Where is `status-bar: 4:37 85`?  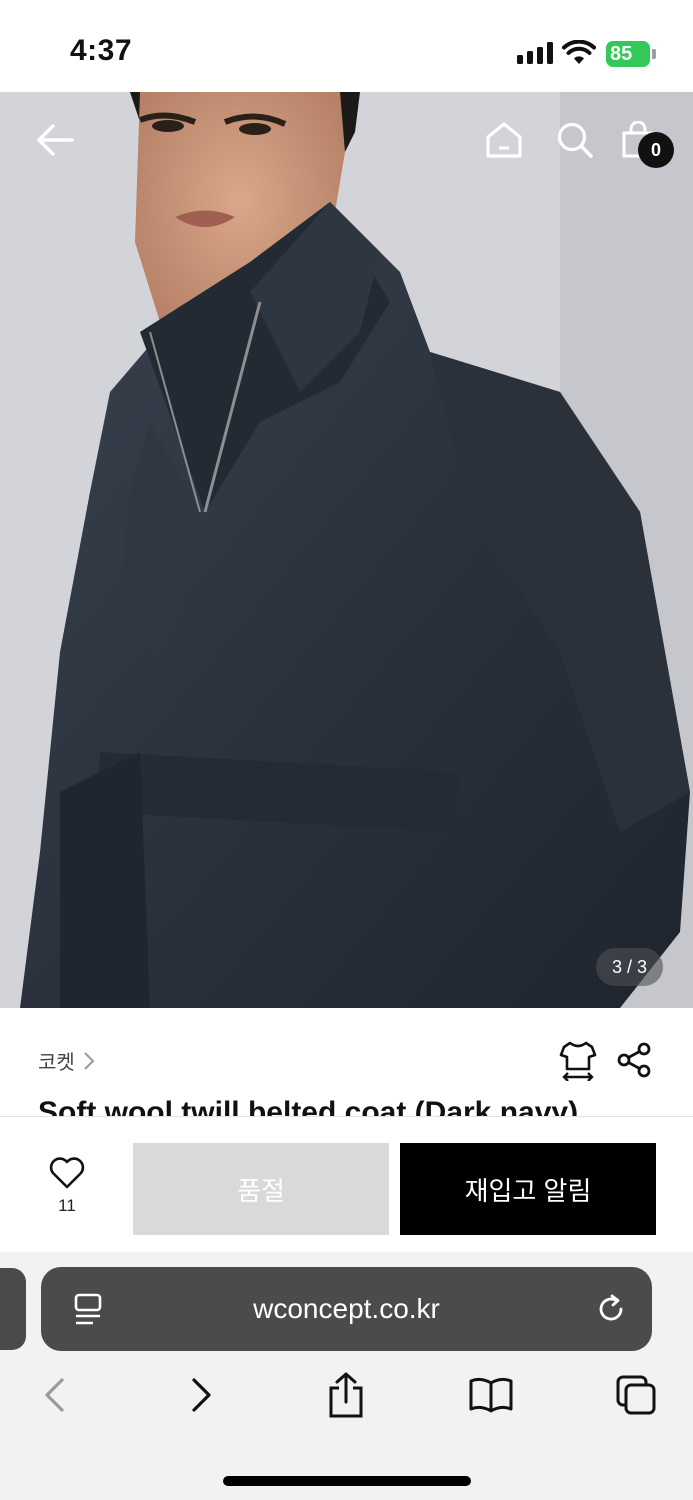
status-bar: 4:37 85 is located at coordinates (346, 46).